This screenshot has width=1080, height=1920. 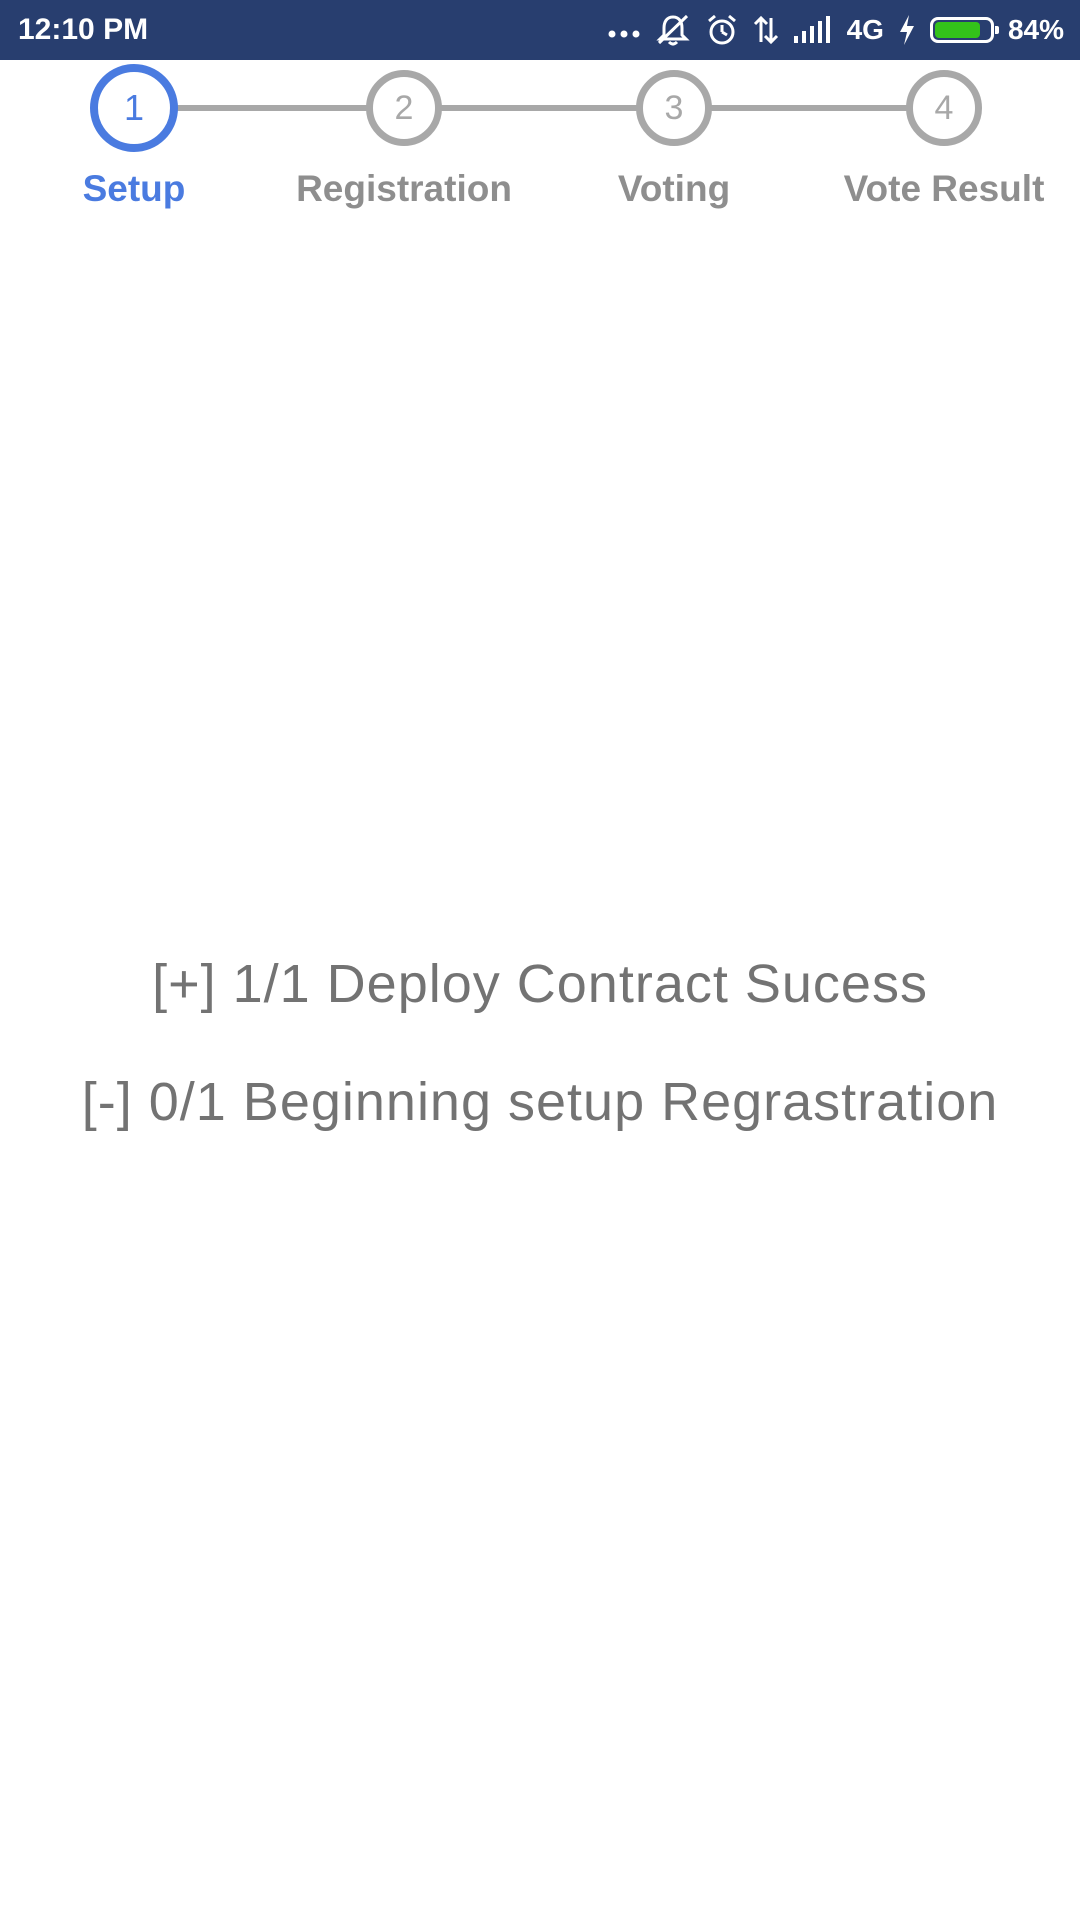 What do you see at coordinates (944, 188) in the screenshot?
I see `step-label: Vote Result` at bounding box center [944, 188].